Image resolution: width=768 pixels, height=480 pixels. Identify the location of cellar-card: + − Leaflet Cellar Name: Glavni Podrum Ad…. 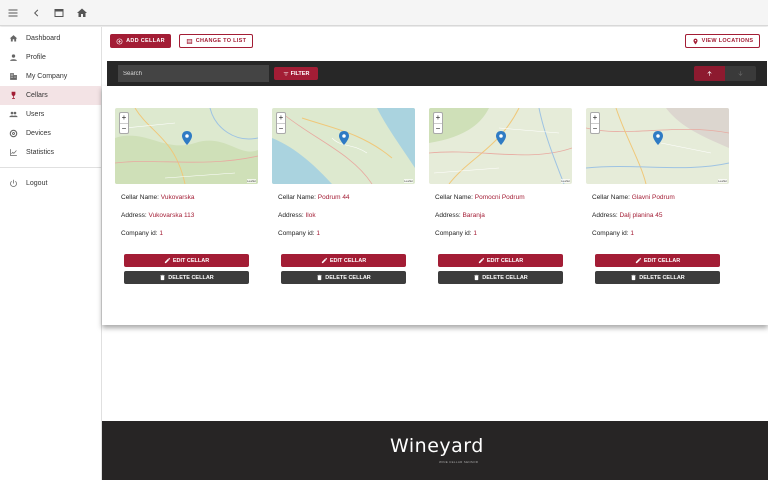
(657, 196).